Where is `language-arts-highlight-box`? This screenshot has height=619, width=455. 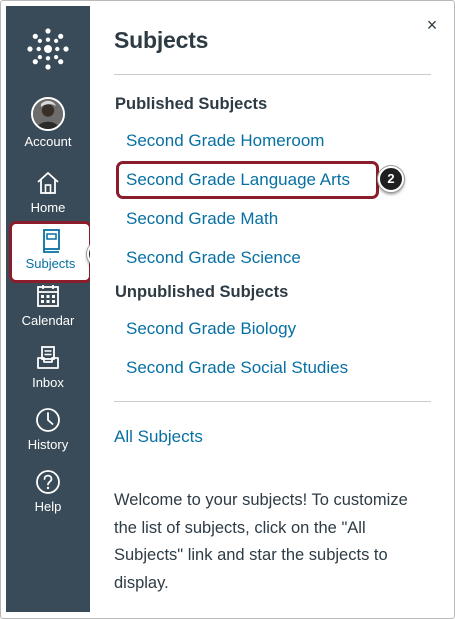 language-arts-highlight-box is located at coordinates (247, 180).